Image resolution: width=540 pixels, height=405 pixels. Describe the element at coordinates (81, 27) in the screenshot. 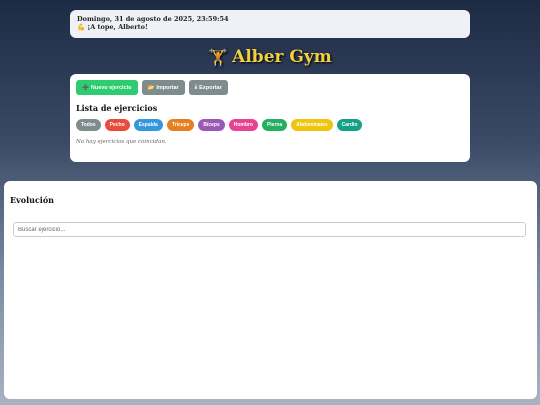

I see `flexed-bicep-icon: 💪` at that location.